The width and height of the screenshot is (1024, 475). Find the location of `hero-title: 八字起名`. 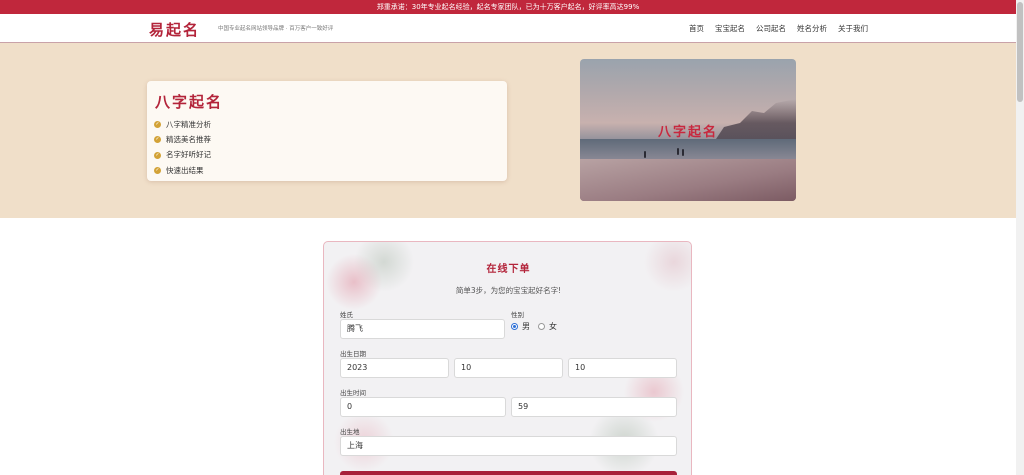

hero-title: 八字起名 is located at coordinates (189, 102).